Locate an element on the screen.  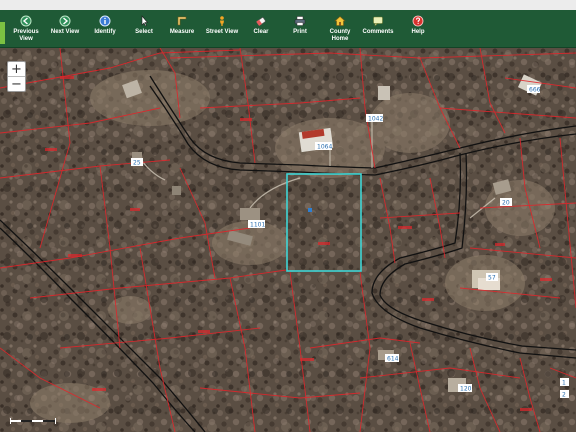
zoom-in-button: + is located at coordinates (16, 69).